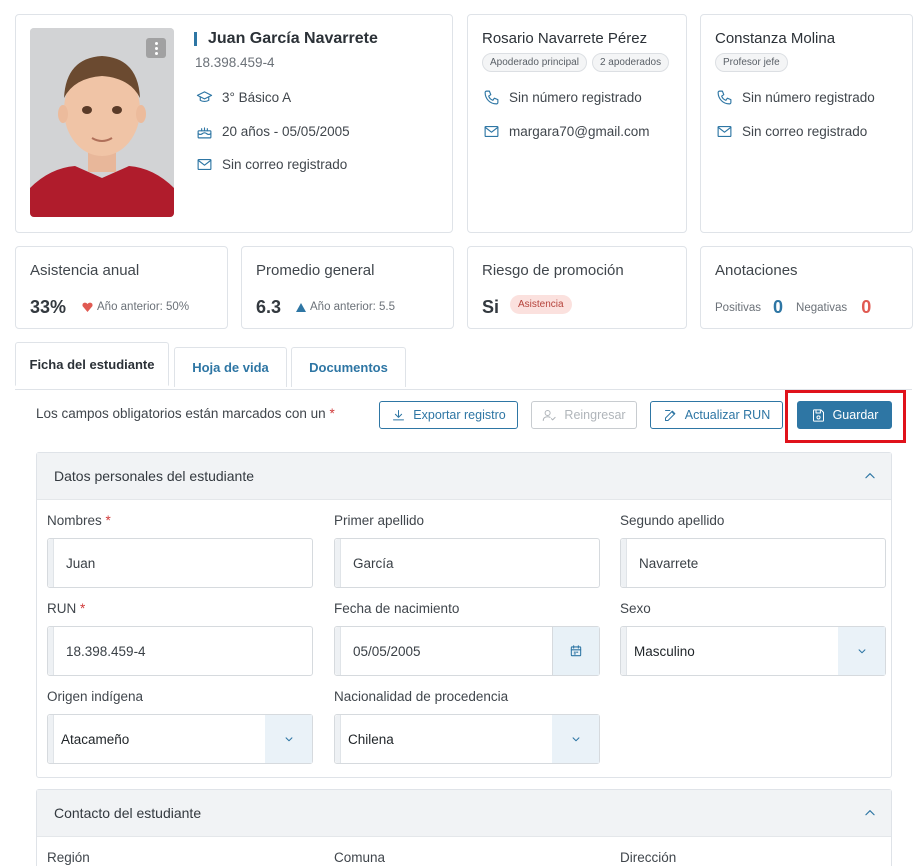  I want to click on download-icon, so click(399, 414).